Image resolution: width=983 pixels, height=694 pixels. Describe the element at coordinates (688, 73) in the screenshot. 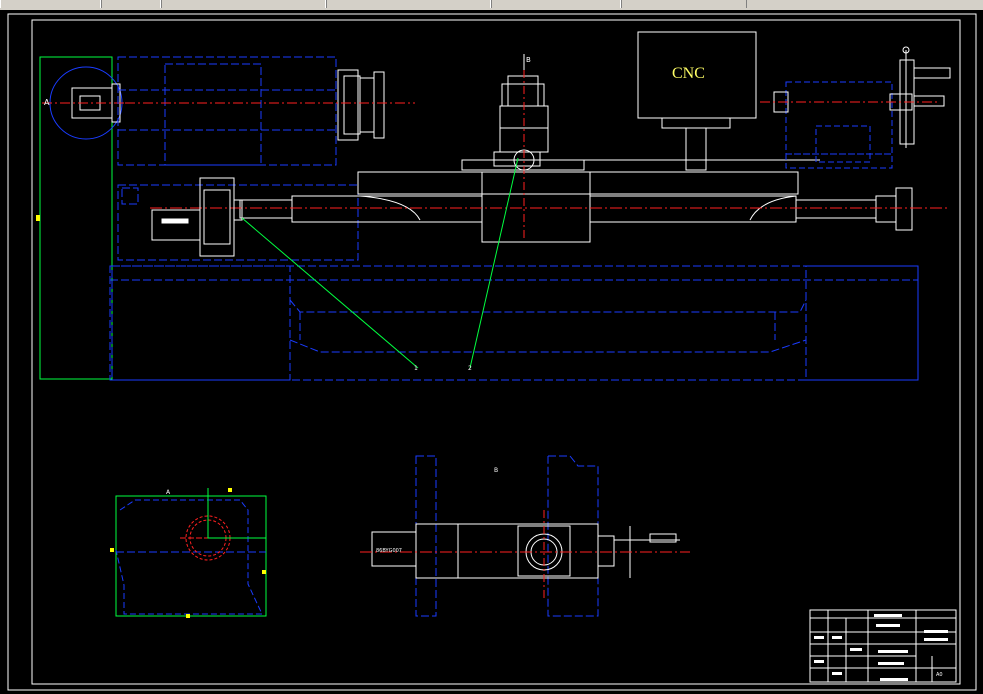

I see `cnc-label: CNC` at that location.